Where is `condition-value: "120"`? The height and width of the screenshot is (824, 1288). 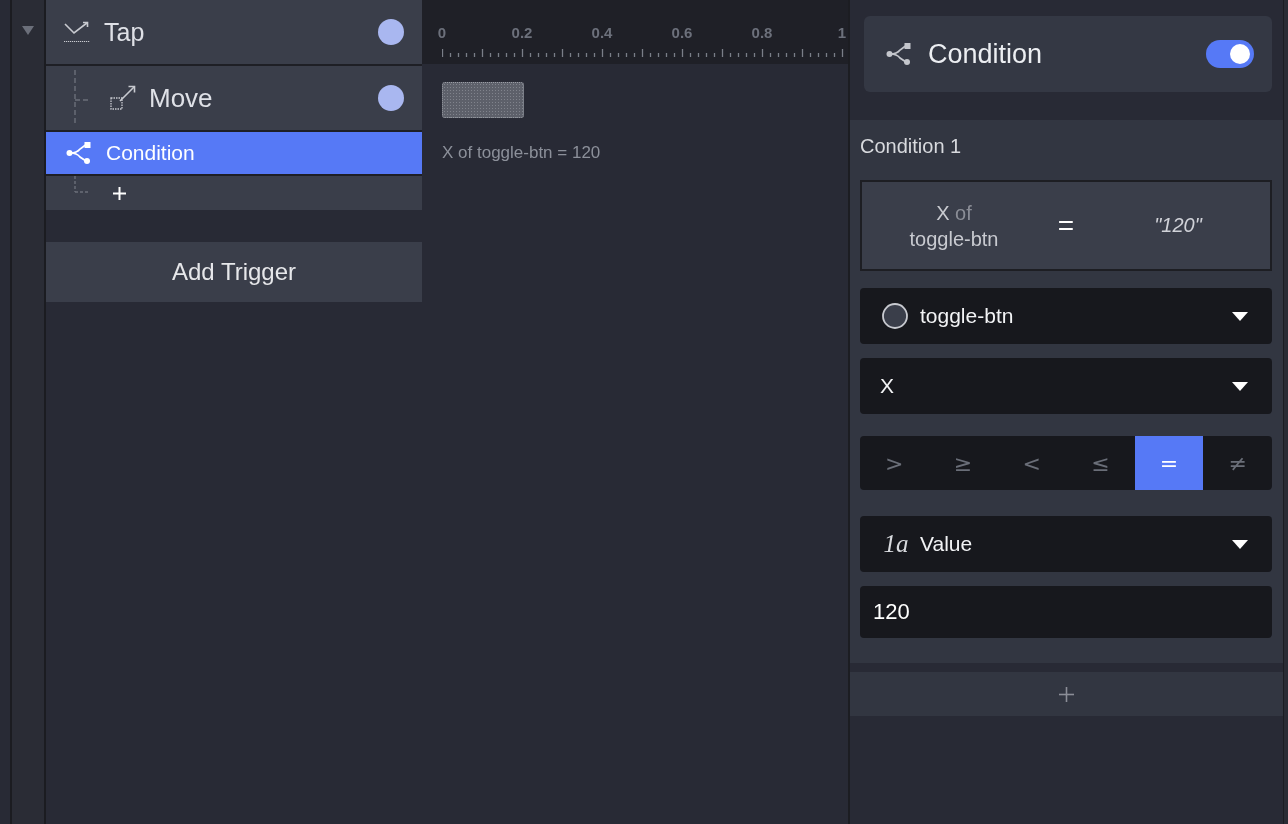
condition-value: "120" is located at coordinates (1178, 225).